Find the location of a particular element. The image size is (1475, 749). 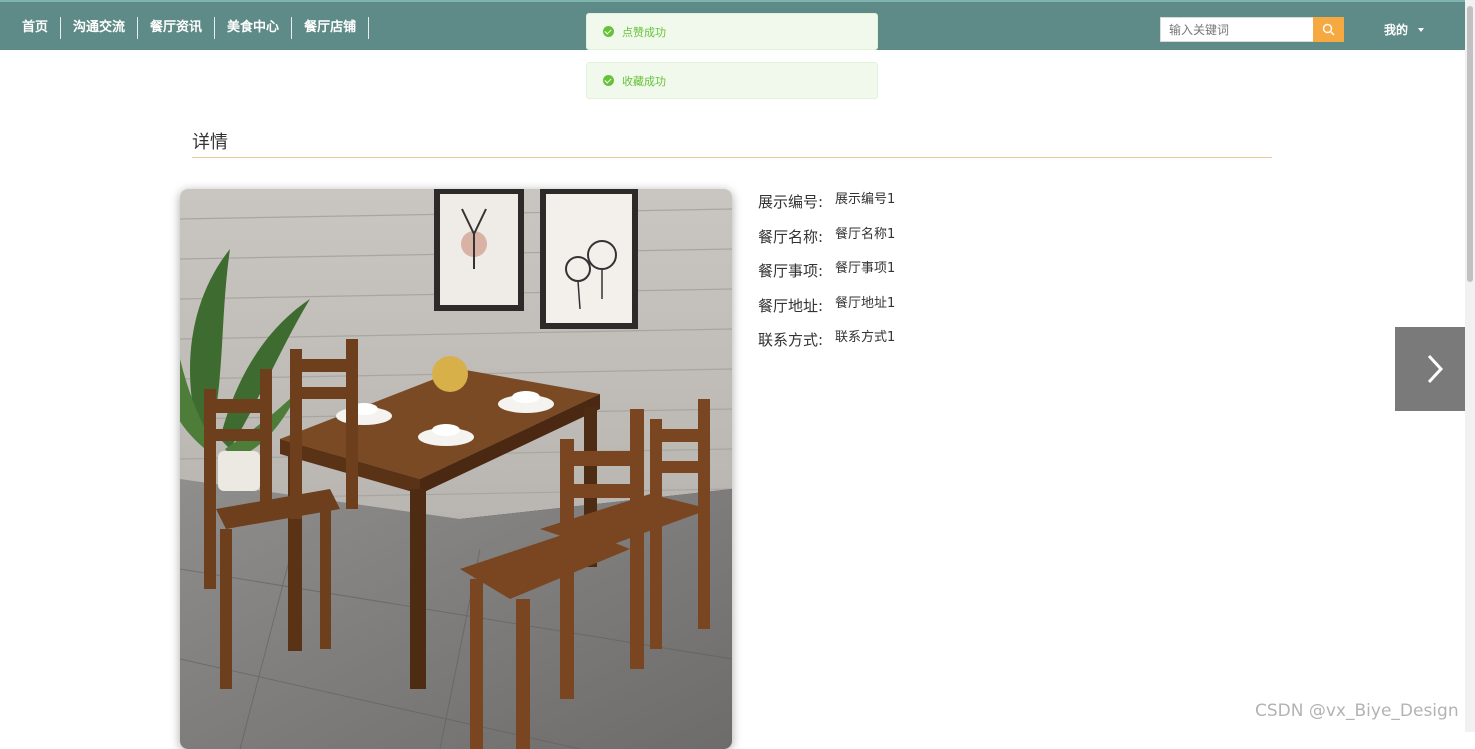

detail-label: 餐厅地址: is located at coordinates (791, 305).